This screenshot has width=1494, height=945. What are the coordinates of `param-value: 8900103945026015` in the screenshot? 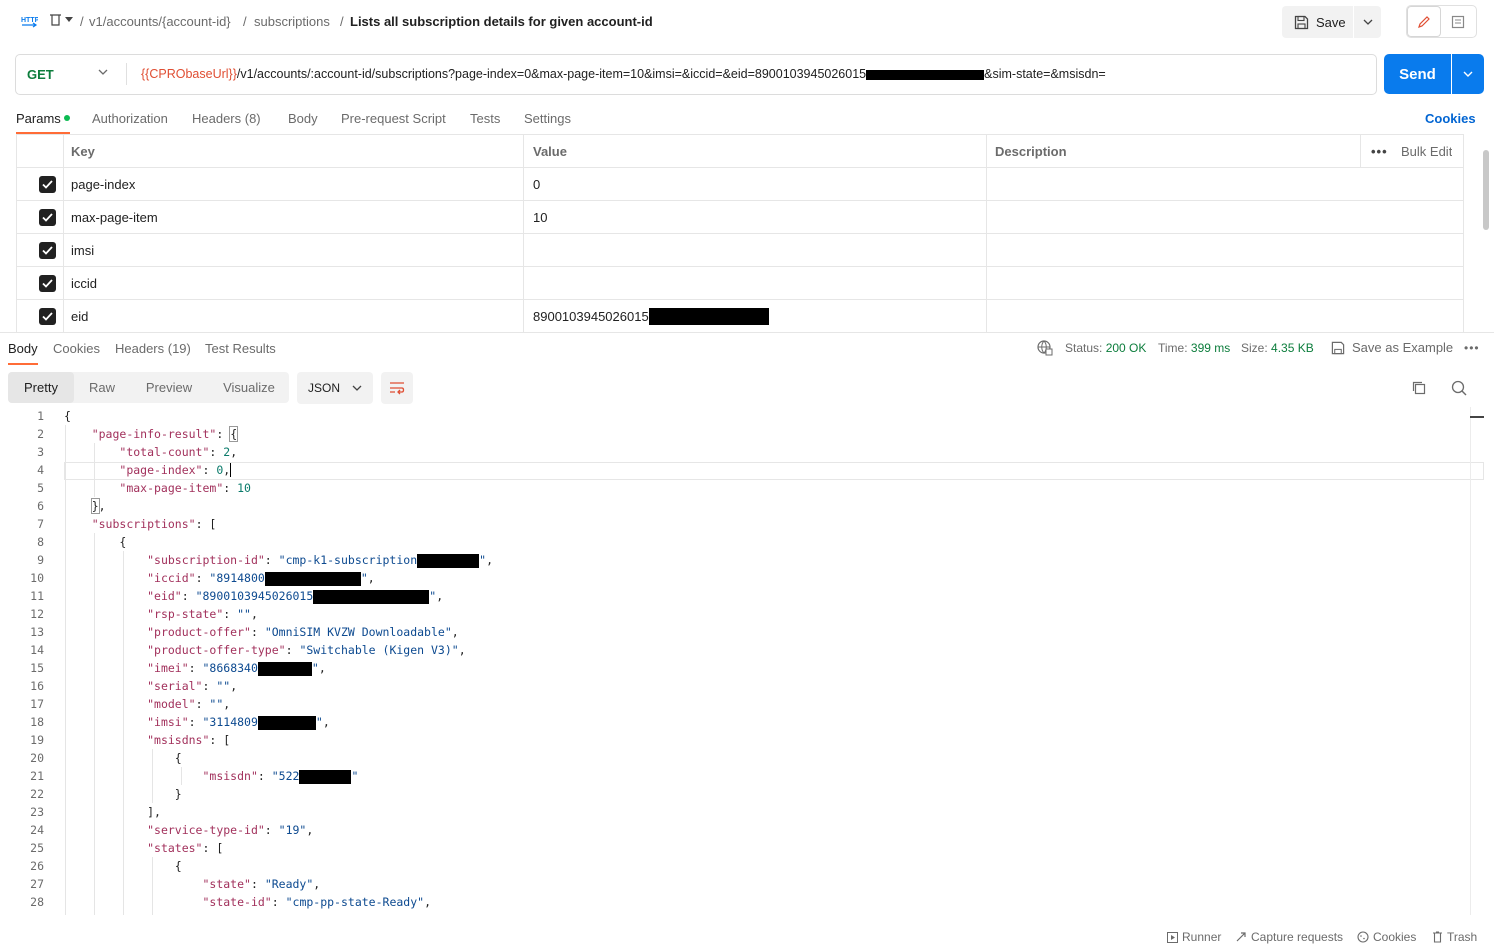 It's located at (651, 316).